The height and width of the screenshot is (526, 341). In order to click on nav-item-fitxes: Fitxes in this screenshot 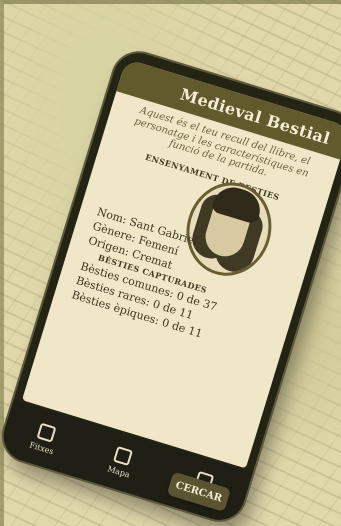, I will do `click(44, 438)`.